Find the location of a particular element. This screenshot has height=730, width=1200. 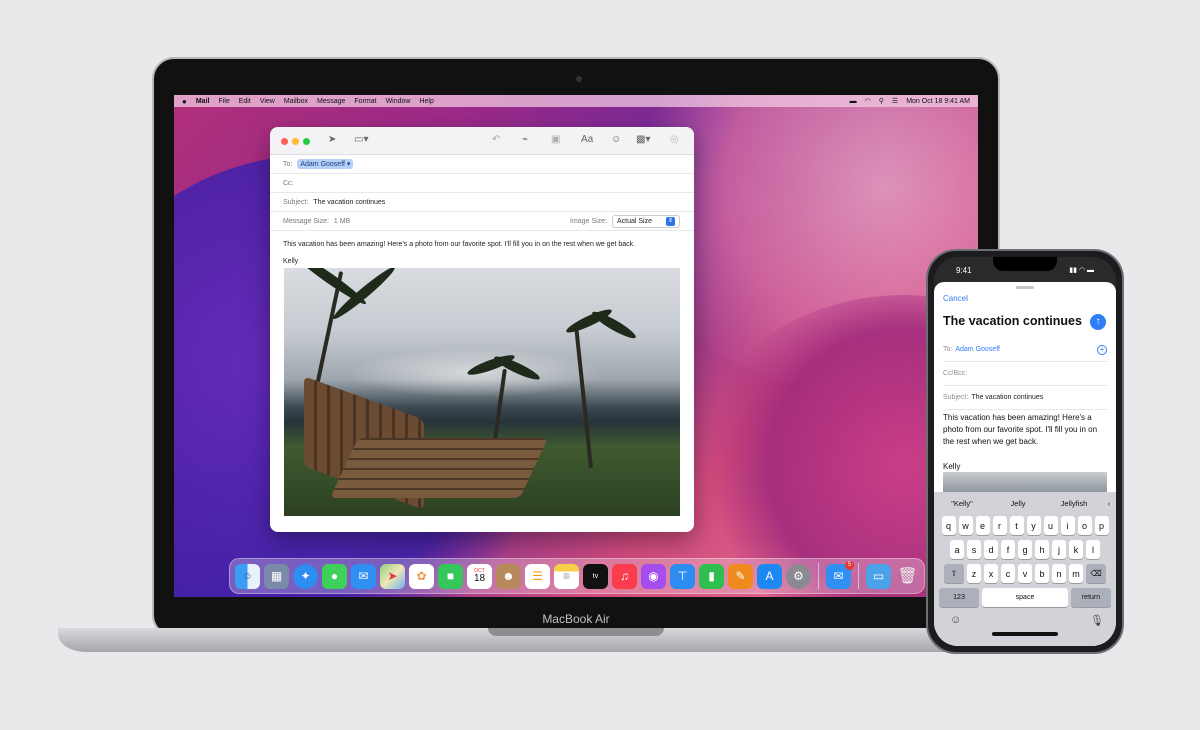

home-indicator is located at coordinates (1025, 634).